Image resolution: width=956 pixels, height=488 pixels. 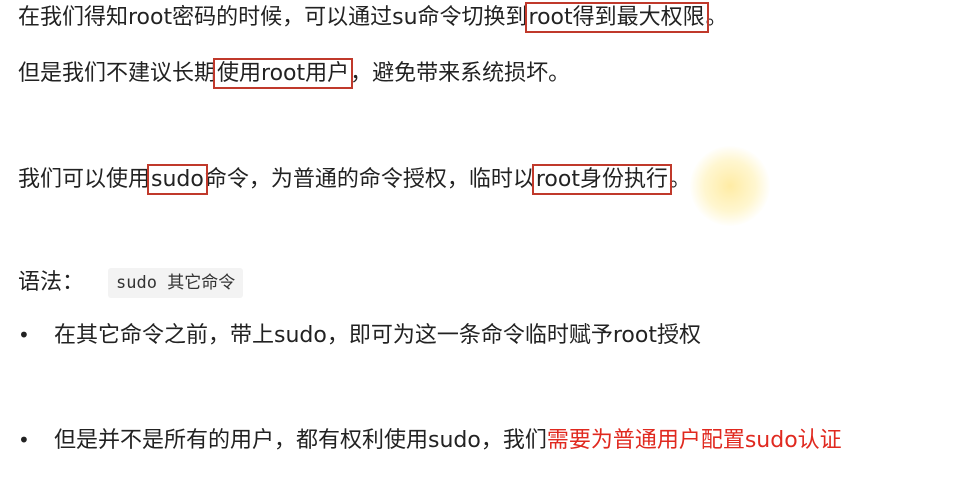 What do you see at coordinates (460, 73) in the screenshot?
I see `text-avoid-damage: ，避免带来系统损坏。` at bounding box center [460, 73].